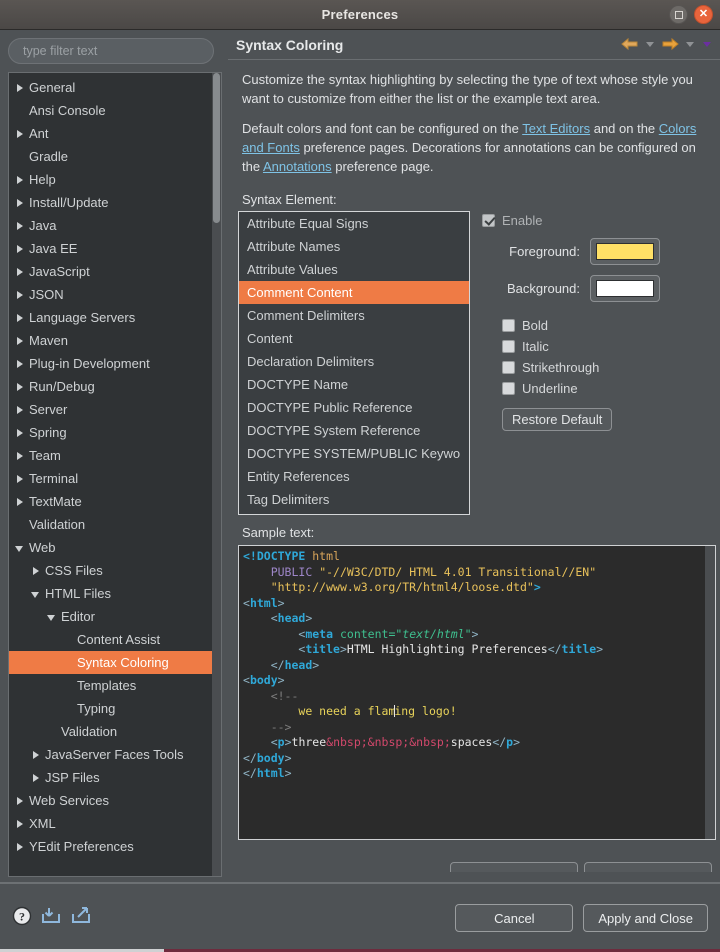  I want to click on sidebar-item-xml: XML, so click(115, 823).